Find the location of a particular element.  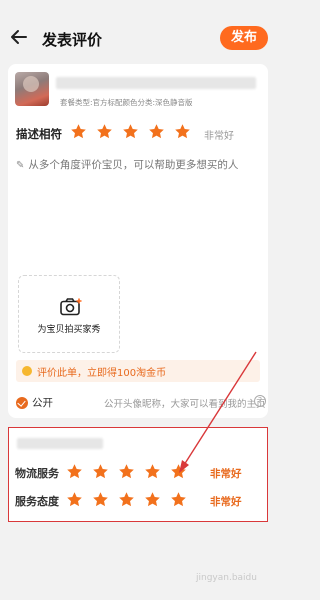

description-rating-label: 描述相符 is located at coordinates (39, 134).